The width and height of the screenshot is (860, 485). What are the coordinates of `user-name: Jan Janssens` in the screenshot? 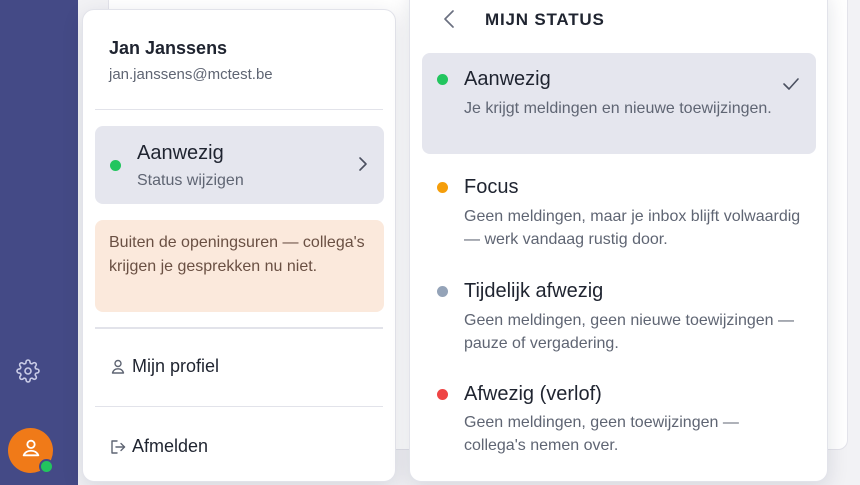 It's located at (168, 48).